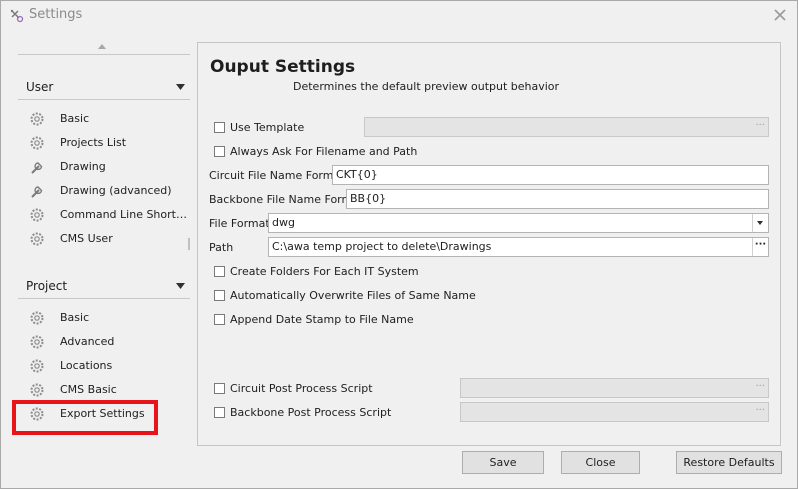 The image size is (798, 489). I want to click on chevron-down-icon, so click(760, 223).